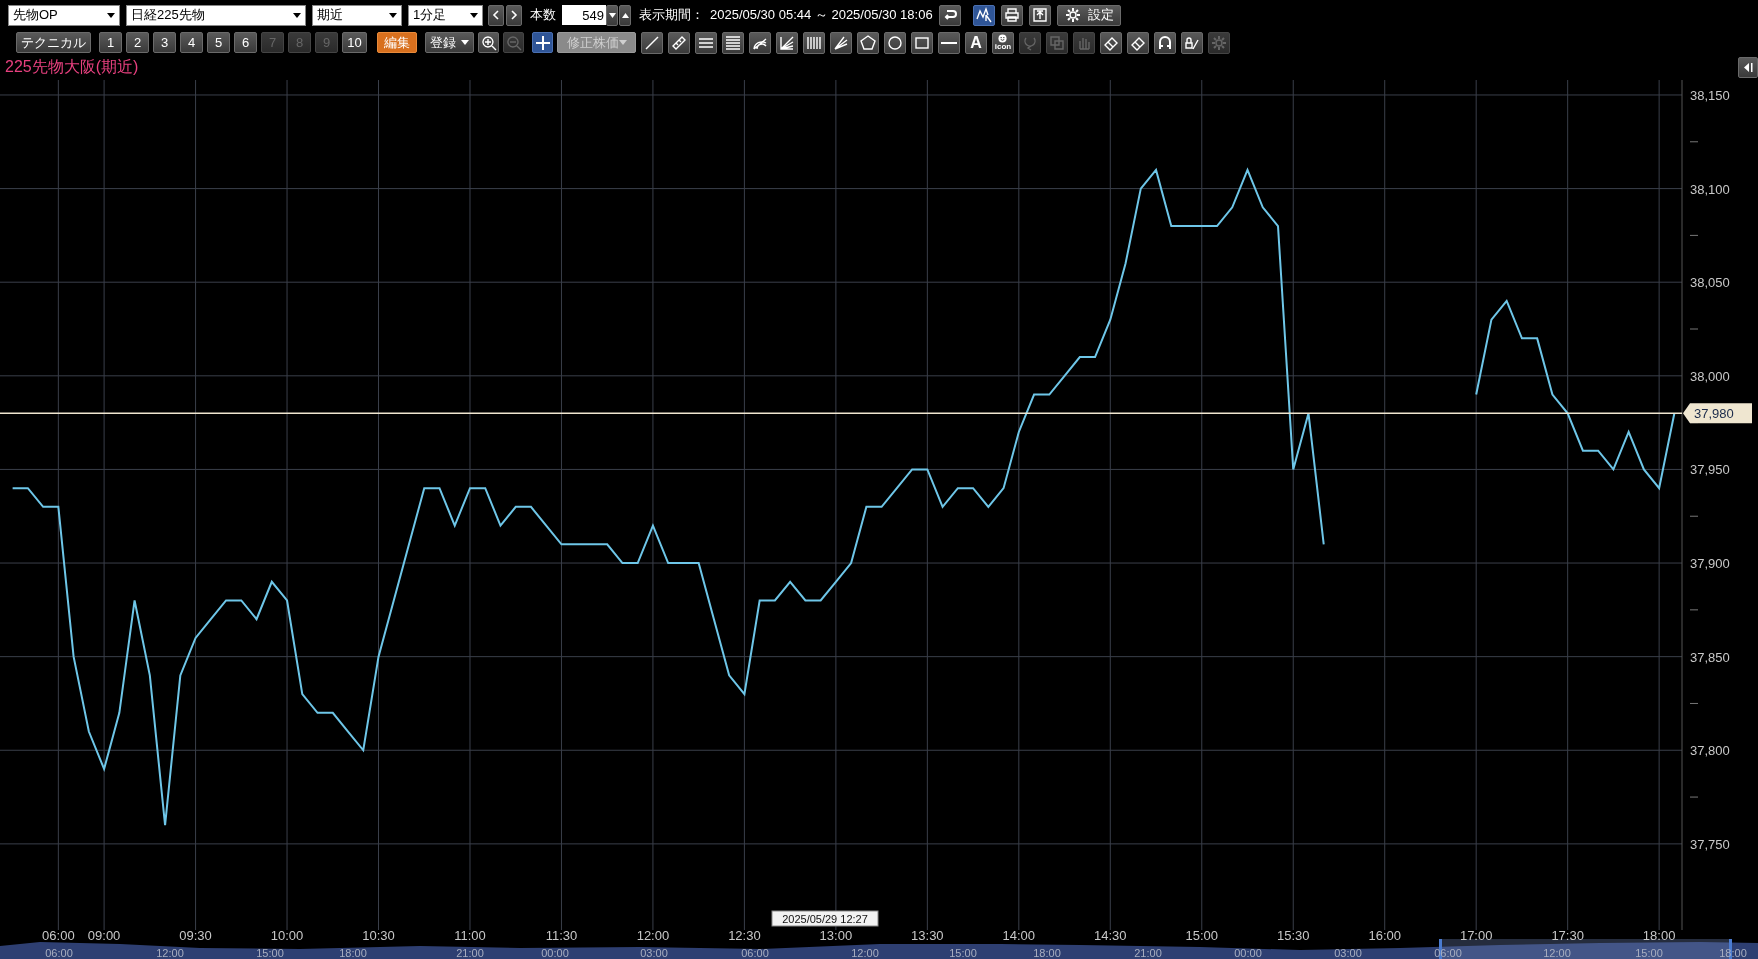  Describe the element at coordinates (191, 42) in the screenshot. I see `preset-button: 4` at that location.